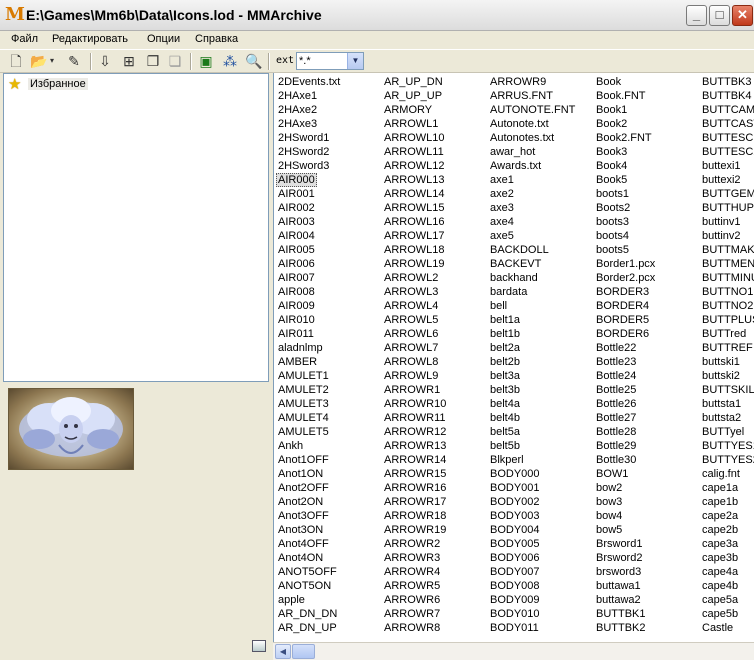 This screenshot has width=754, height=660. I want to click on menu-file: Файл, so click(24, 39).